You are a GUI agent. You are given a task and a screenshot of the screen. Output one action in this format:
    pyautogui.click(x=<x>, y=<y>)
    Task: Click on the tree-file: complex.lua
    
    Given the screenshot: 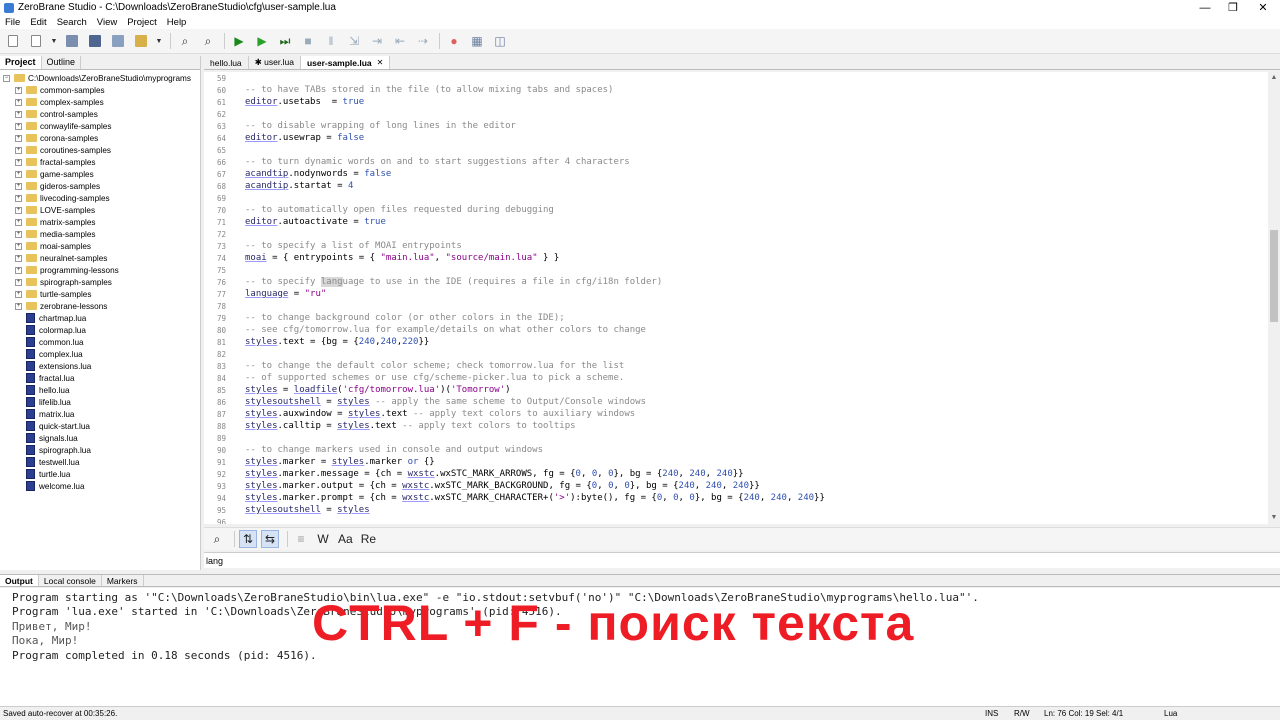 What is the action you would take?
    pyautogui.click(x=100, y=354)
    